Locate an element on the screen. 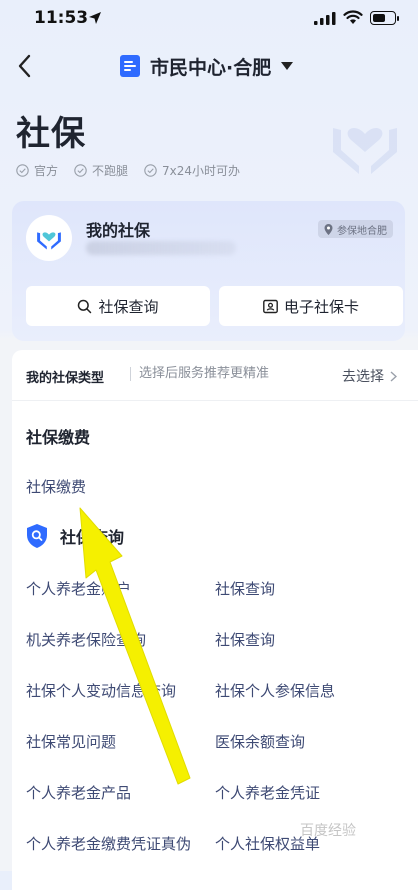 The width and height of the screenshot is (418, 890). insurance-type-row: 我的社保类型 选择后服务推荐更精准 去选择 is located at coordinates (215, 375).